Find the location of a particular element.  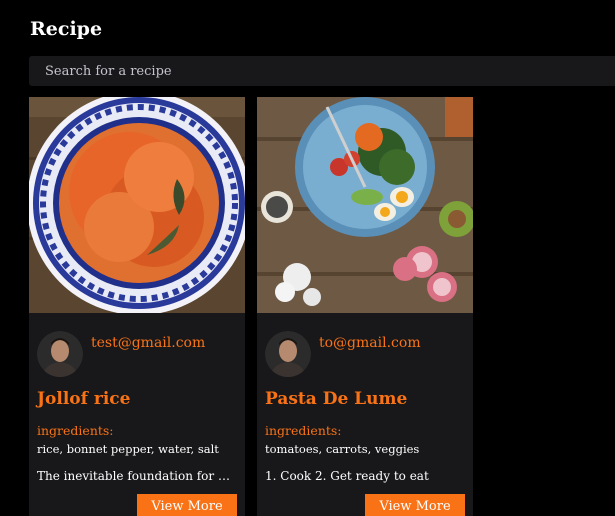

search-input is located at coordinates (322, 71).